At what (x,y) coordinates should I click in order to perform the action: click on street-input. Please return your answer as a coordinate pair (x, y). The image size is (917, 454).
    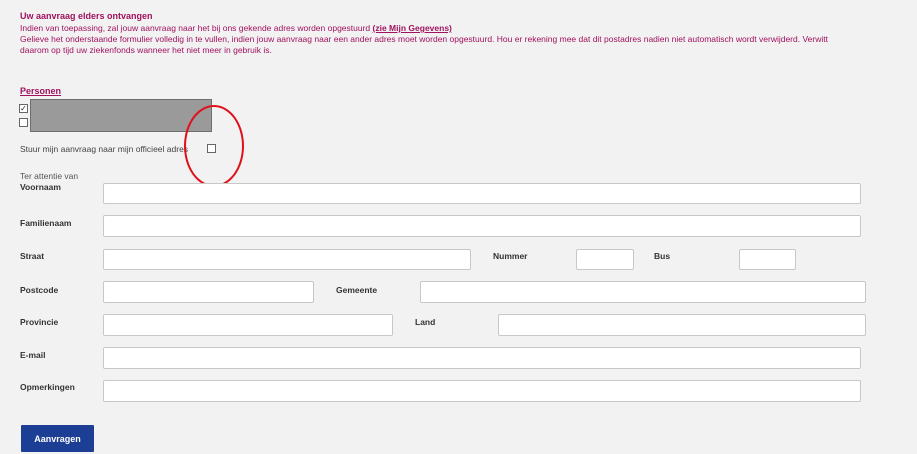
    Looking at the image, I should click on (287, 259).